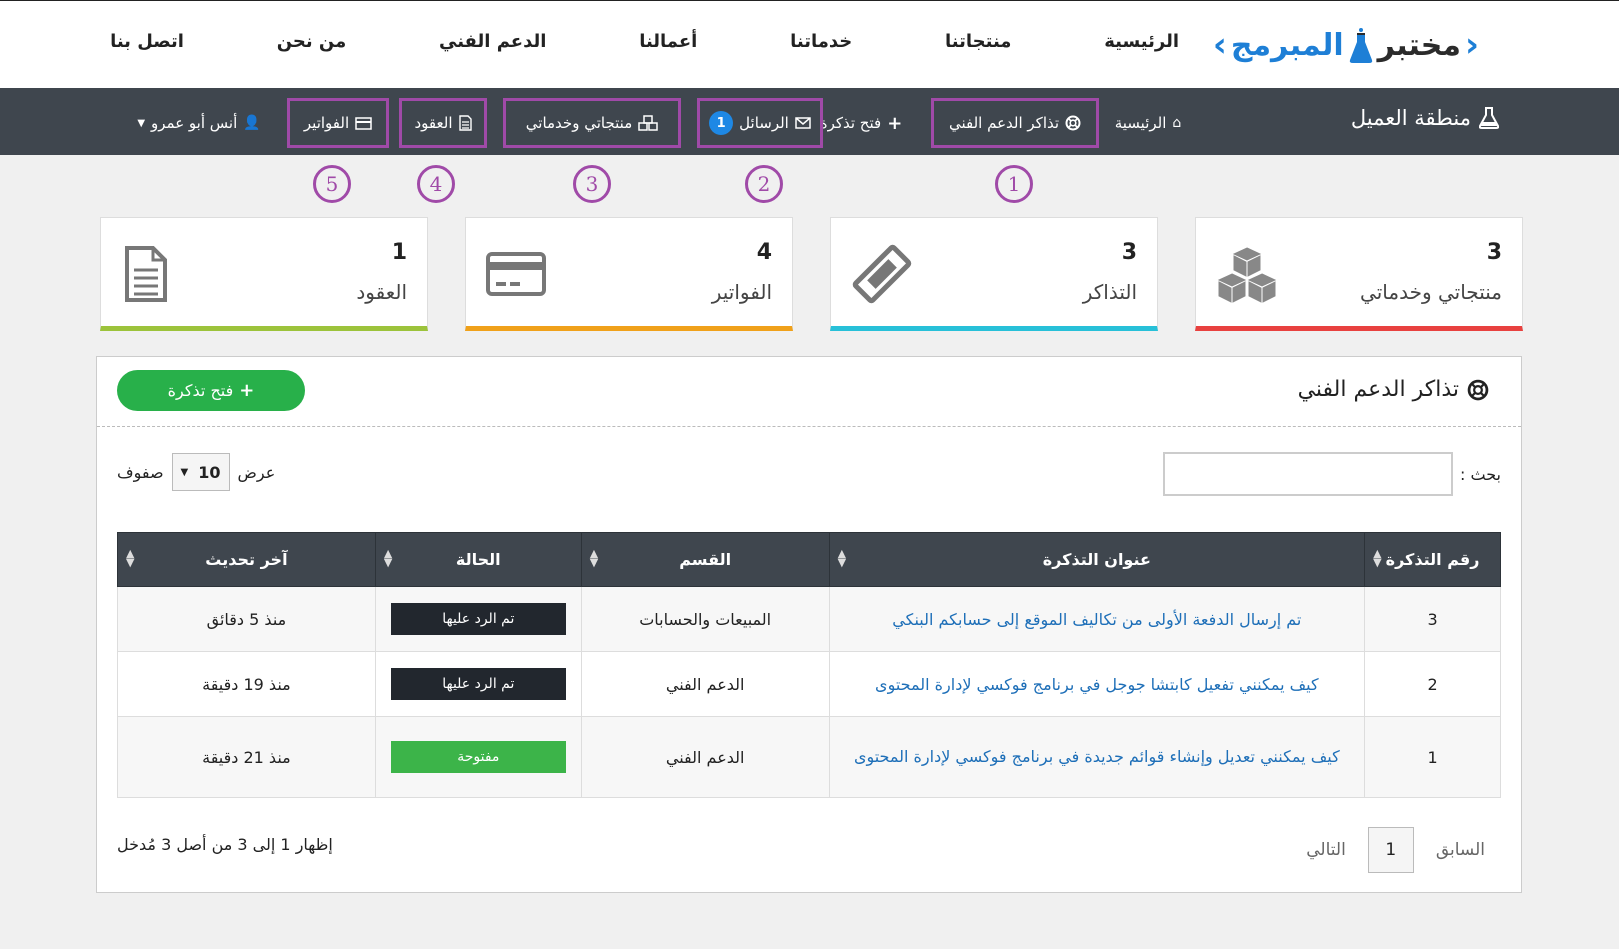 The width and height of the screenshot is (1619, 949). I want to click on home-icon: ⌂, so click(1177, 123).